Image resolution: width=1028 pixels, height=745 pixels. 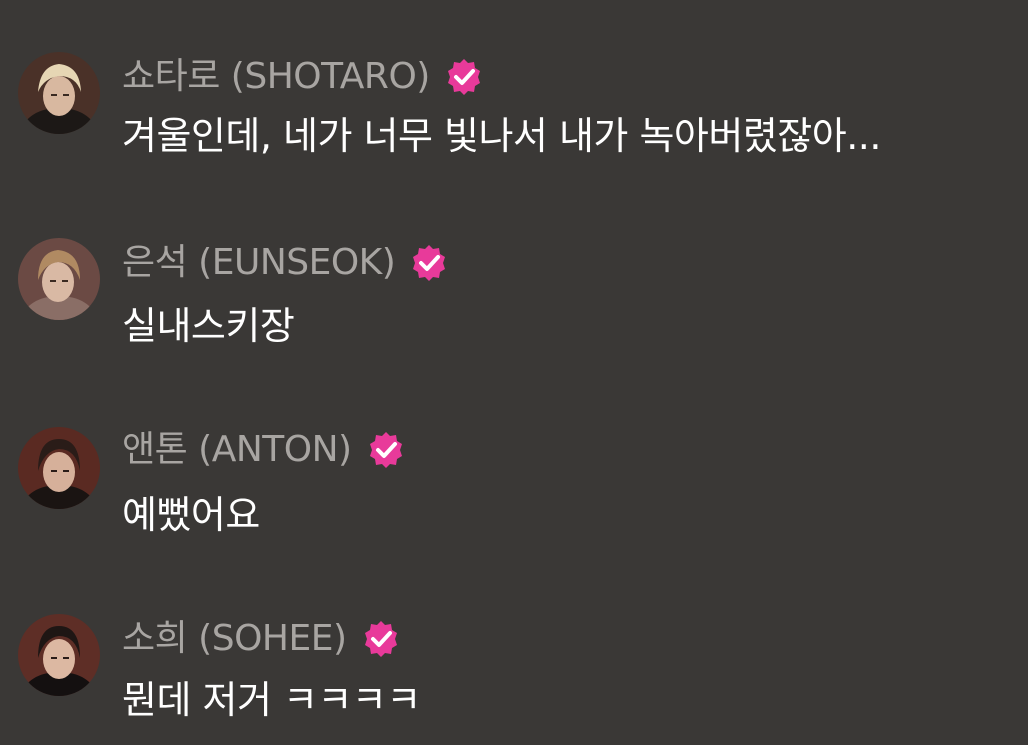 I want to click on message-text: 뭔데 저거 ㅋㅋㅋㅋ, so click(x=271, y=700).